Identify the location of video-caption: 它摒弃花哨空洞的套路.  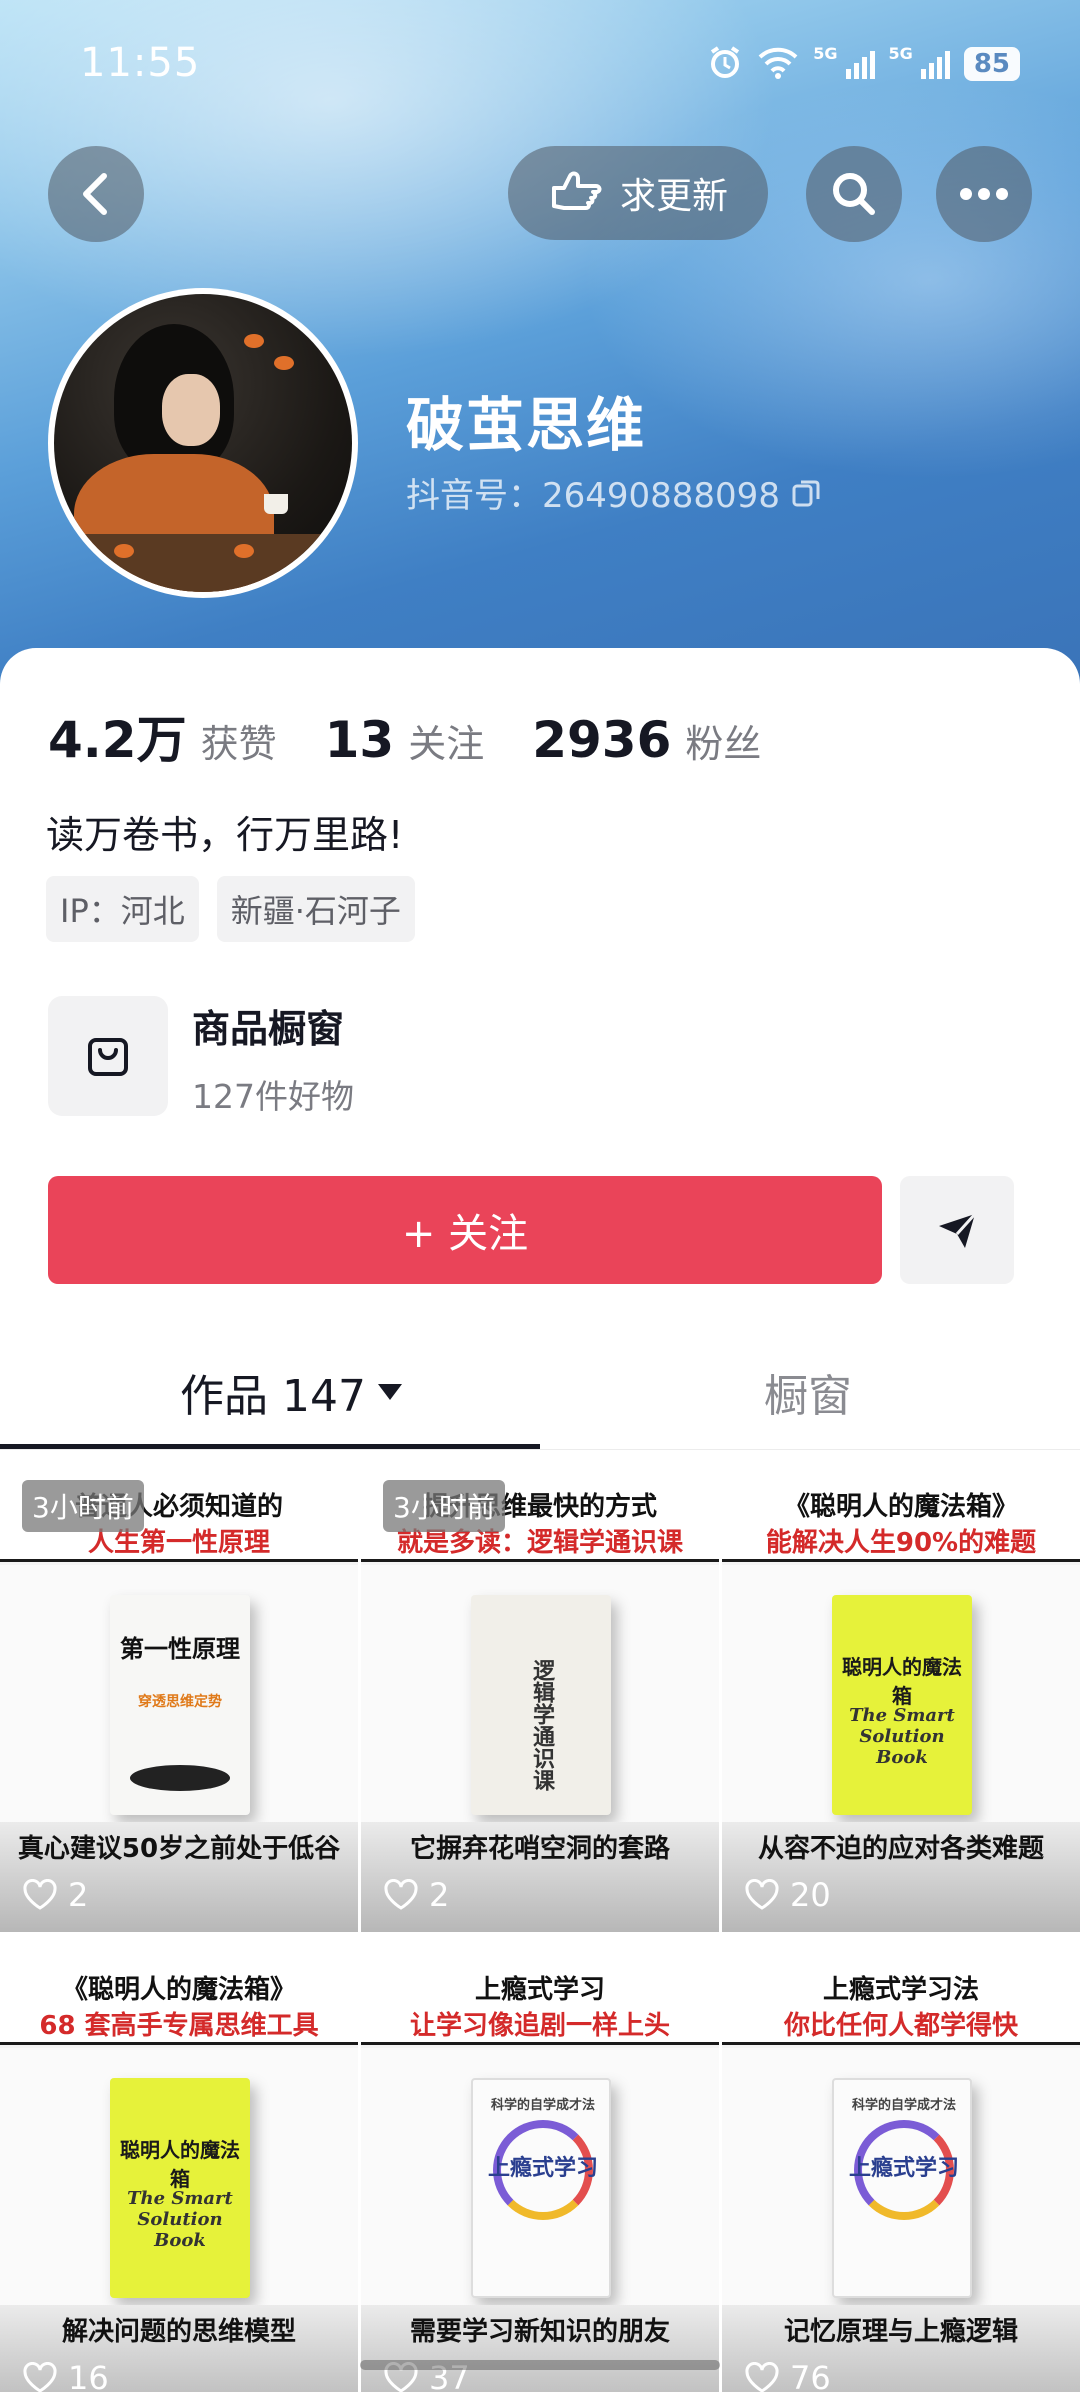
(539, 1849).